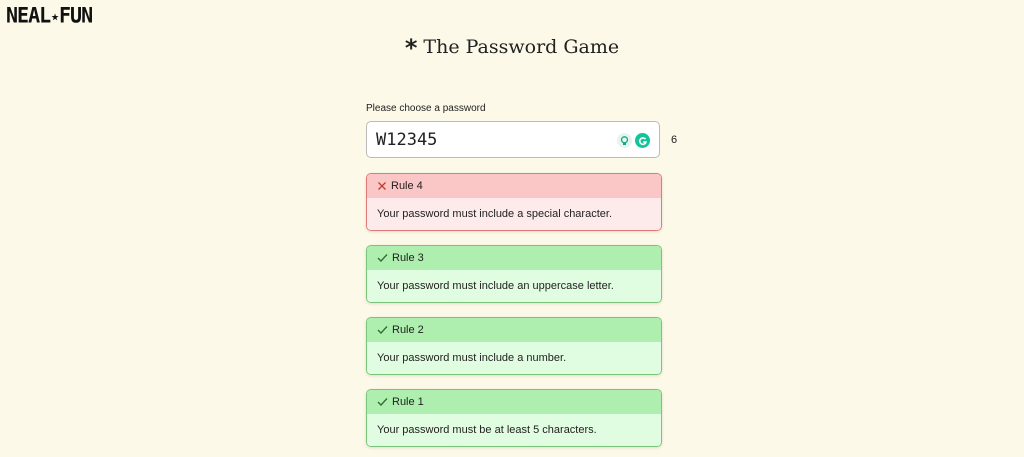 Image resolution: width=1024 pixels, height=457 pixels. I want to click on password-field, so click(513, 139).